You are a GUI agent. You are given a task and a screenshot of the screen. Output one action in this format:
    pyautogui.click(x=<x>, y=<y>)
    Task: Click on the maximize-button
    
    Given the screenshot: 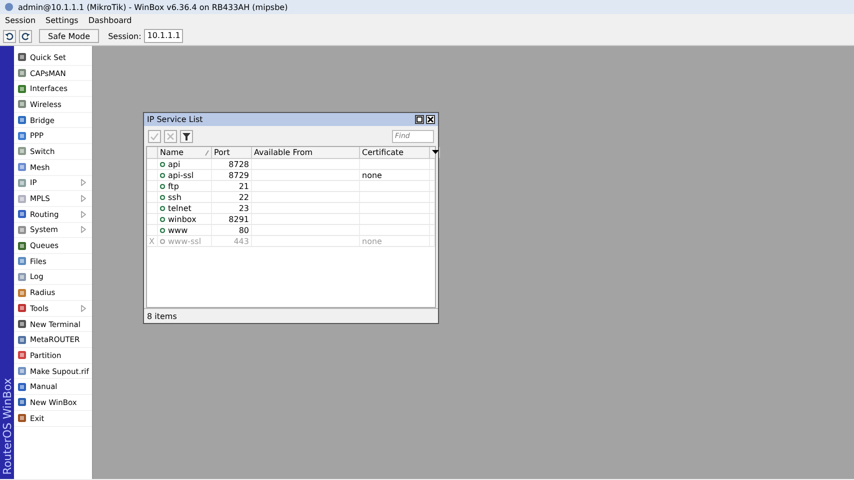 What is the action you would take?
    pyautogui.click(x=419, y=119)
    